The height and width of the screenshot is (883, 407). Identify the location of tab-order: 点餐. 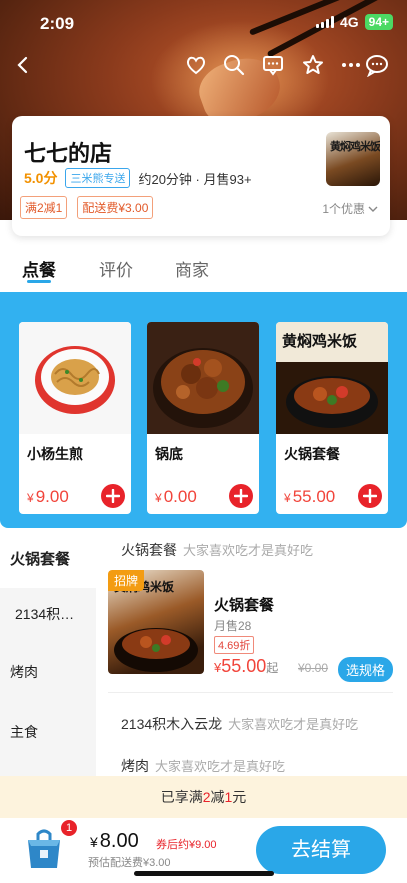
(39, 268).